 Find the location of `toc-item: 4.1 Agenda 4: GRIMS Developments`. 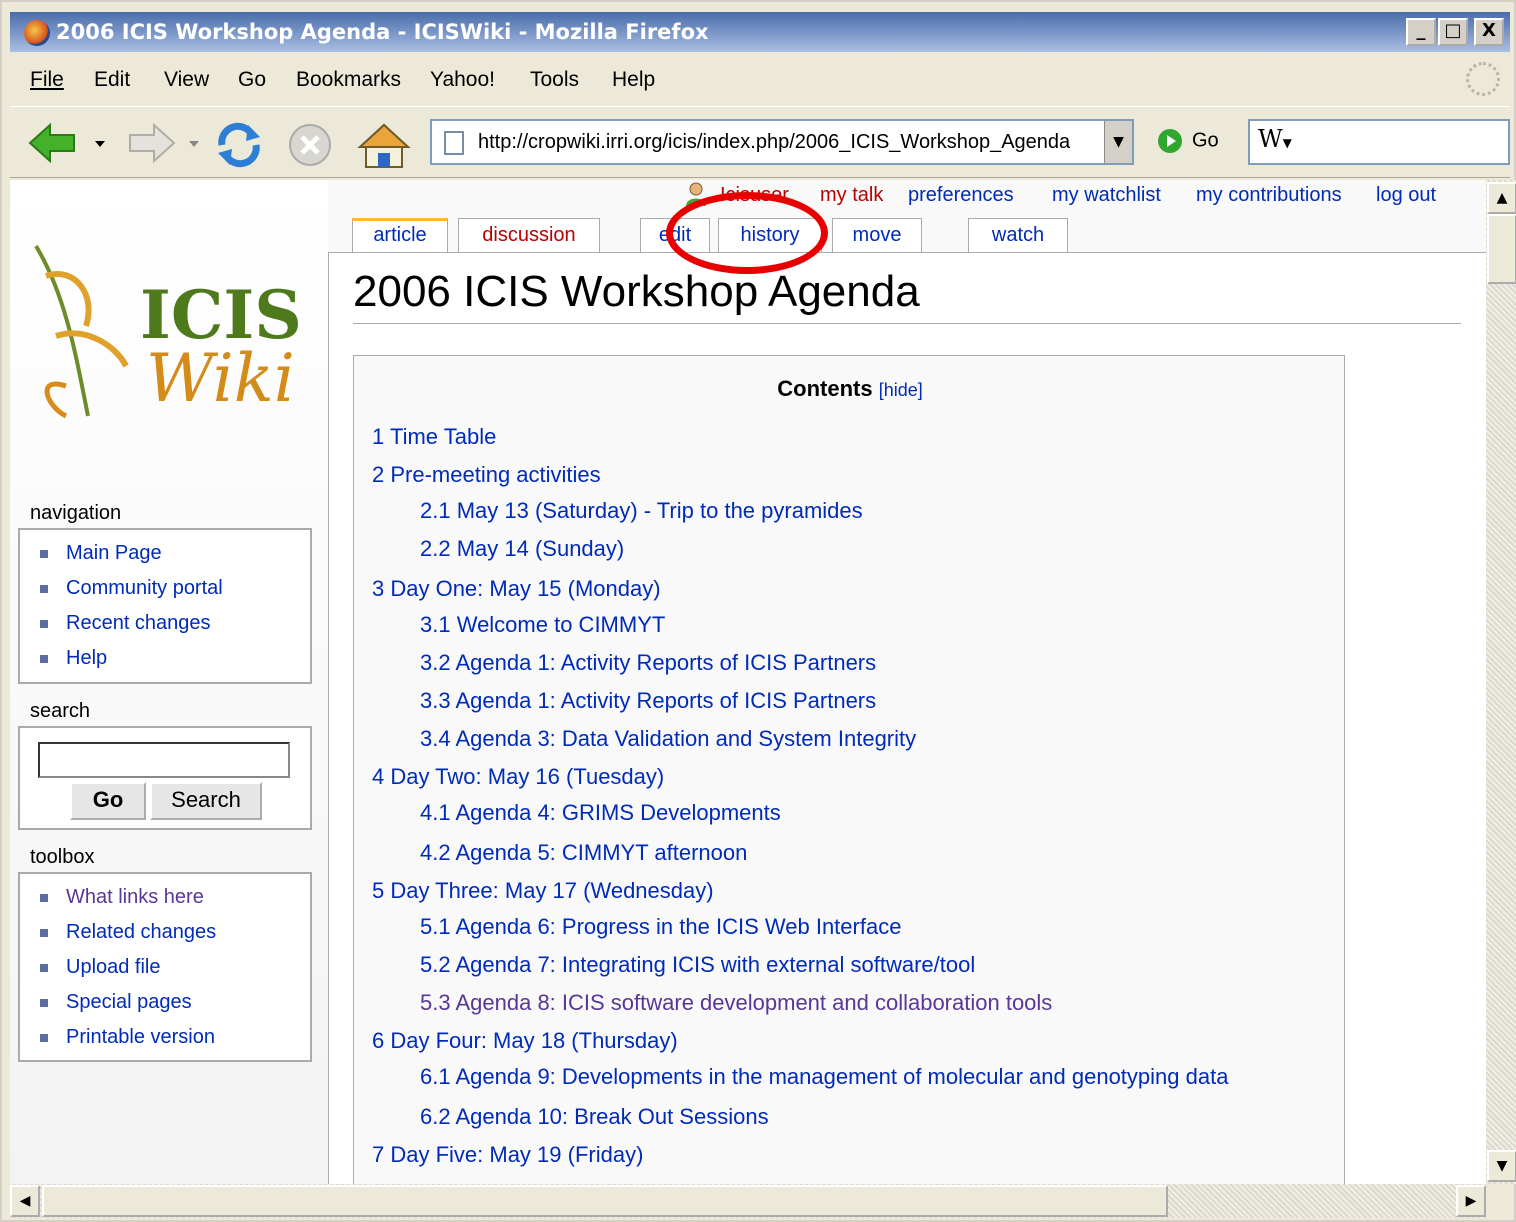

toc-item: 4.1 Agenda 4: GRIMS Developments is located at coordinates (600, 813).